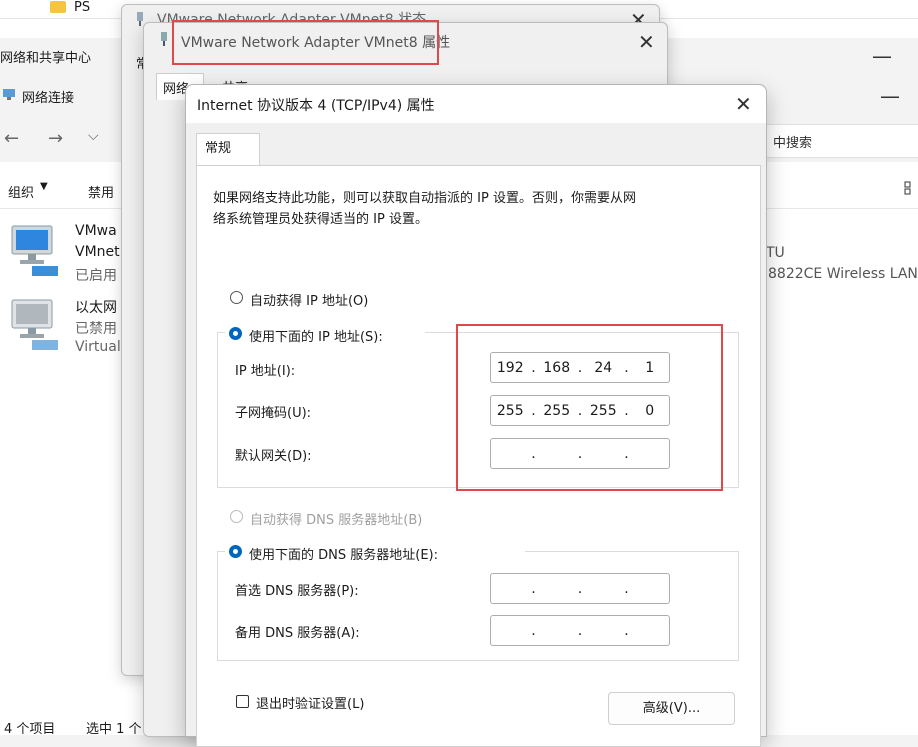 The image size is (918, 747). What do you see at coordinates (228, 149) in the screenshot?
I see `tab-general: 常规` at bounding box center [228, 149].